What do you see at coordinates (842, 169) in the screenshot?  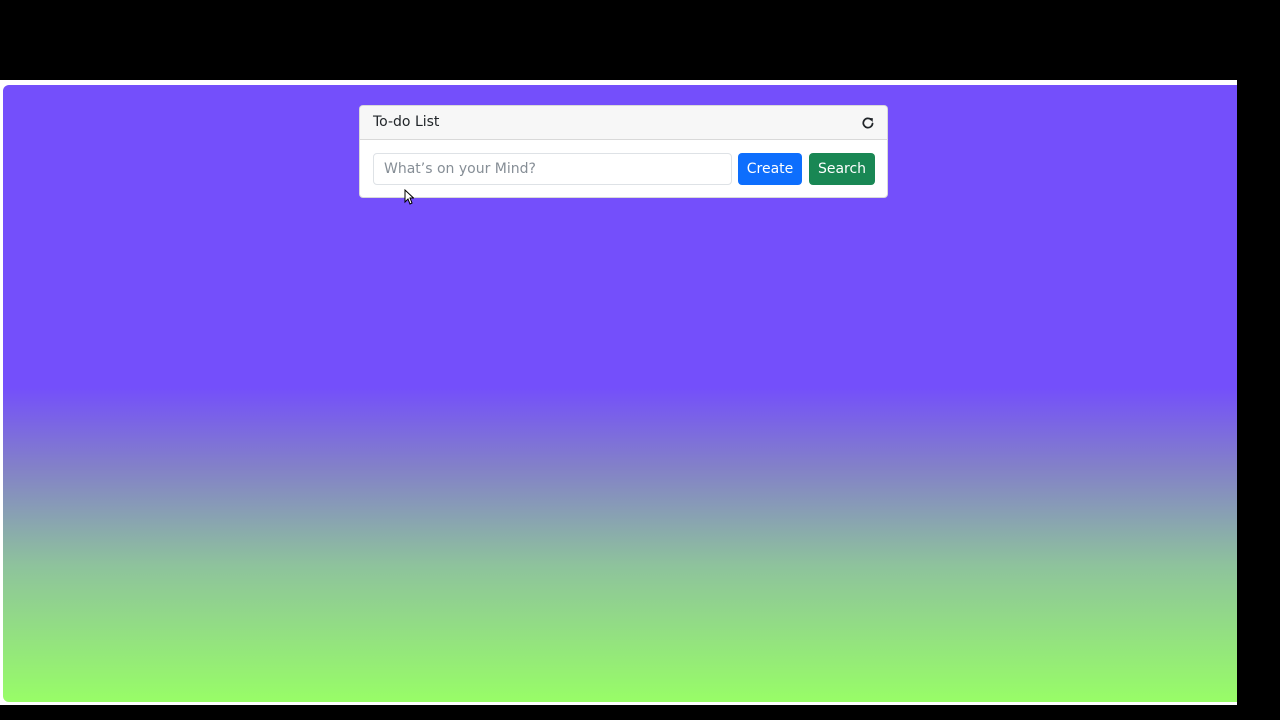 I see `search-button: Search` at bounding box center [842, 169].